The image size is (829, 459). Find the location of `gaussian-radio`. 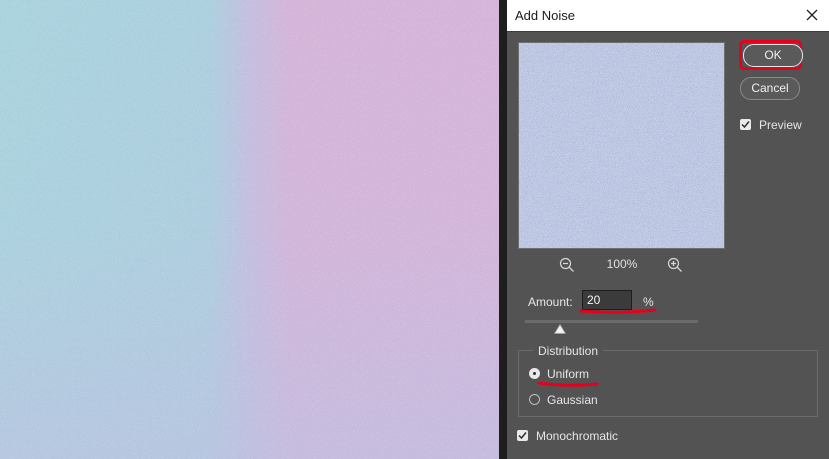

gaussian-radio is located at coordinates (534, 399).